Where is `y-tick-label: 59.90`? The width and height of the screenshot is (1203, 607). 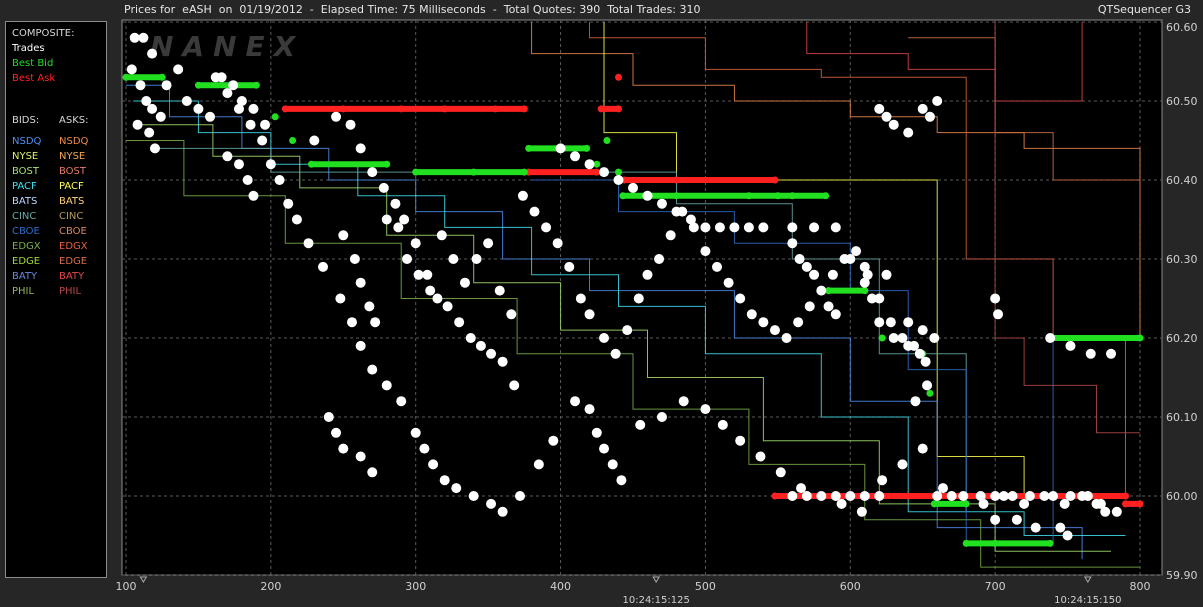
y-tick-label: 59.90 is located at coordinates (1182, 575).